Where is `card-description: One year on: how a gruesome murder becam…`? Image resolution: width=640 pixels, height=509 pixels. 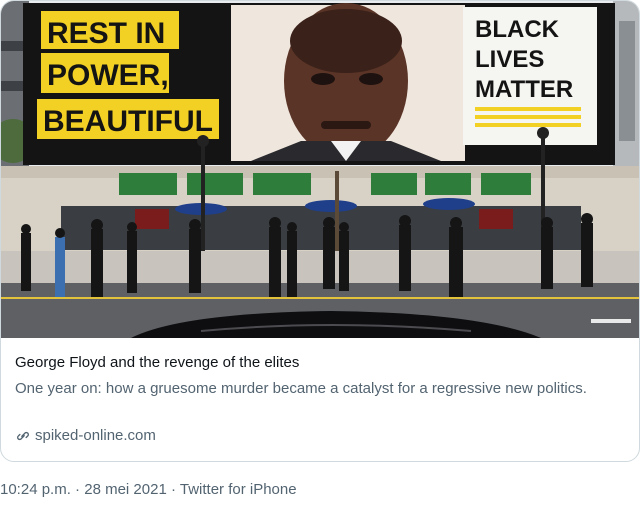 card-description: One year on: how a gruesome murder becam… is located at coordinates (301, 388).